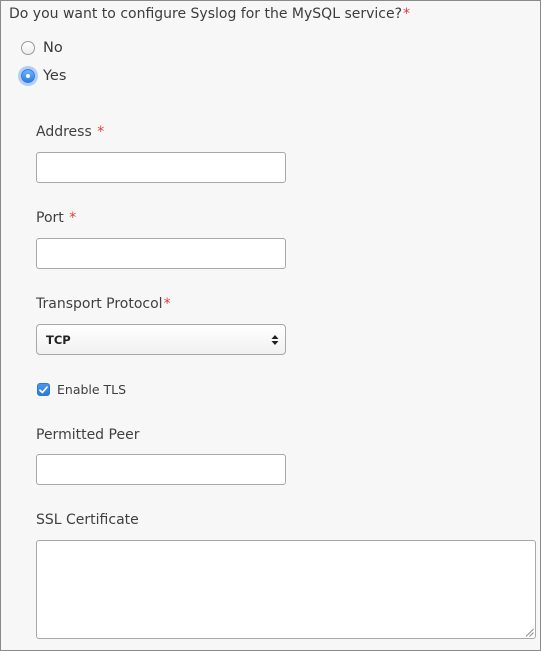  Describe the element at coordinates (161, 253) in the screenshot. I see `port-input` at that location.